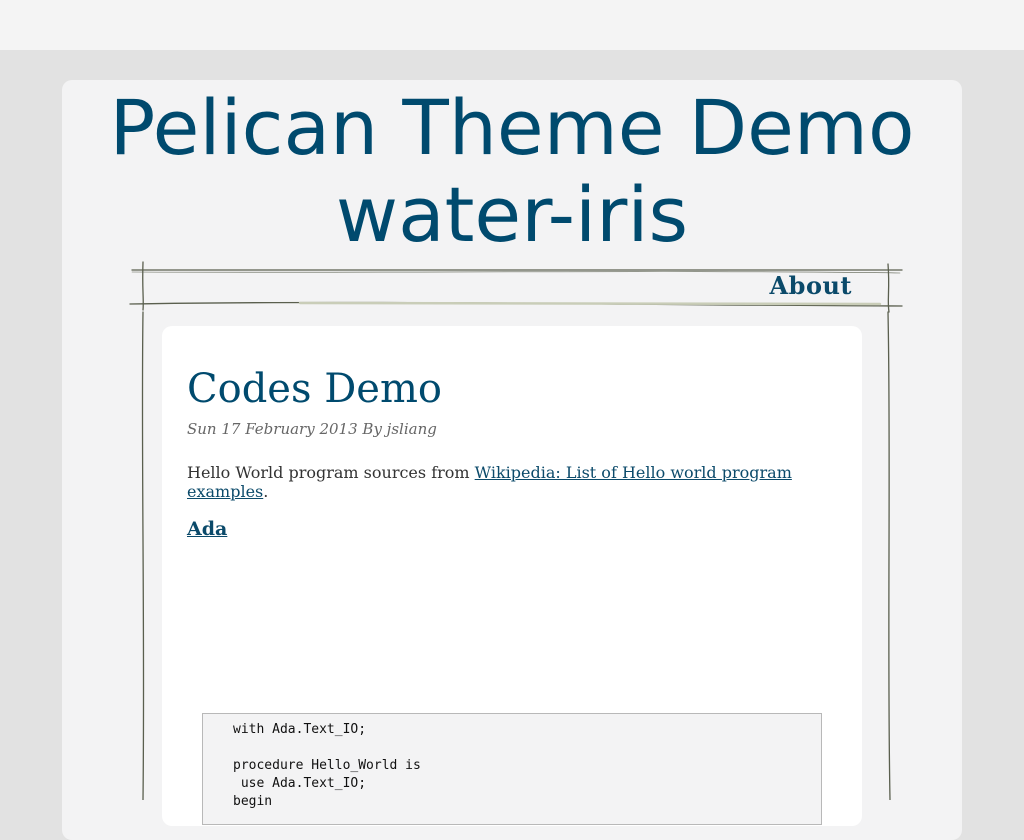 The height and width of the screenshot is (840, 1024). What do you see at coordinates (300, 783) in the screenshot?
I see `code-line: use Ada.Text_IO;` at bounding box center [300, 783].